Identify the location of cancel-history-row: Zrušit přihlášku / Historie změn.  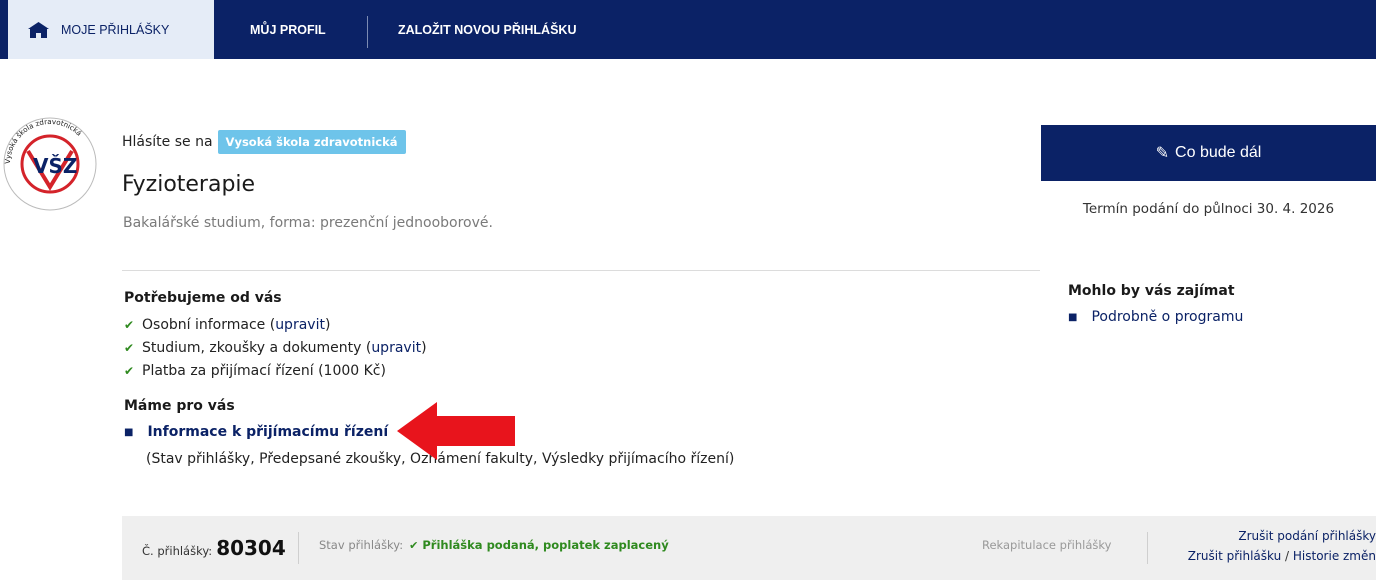
(1282, 556).